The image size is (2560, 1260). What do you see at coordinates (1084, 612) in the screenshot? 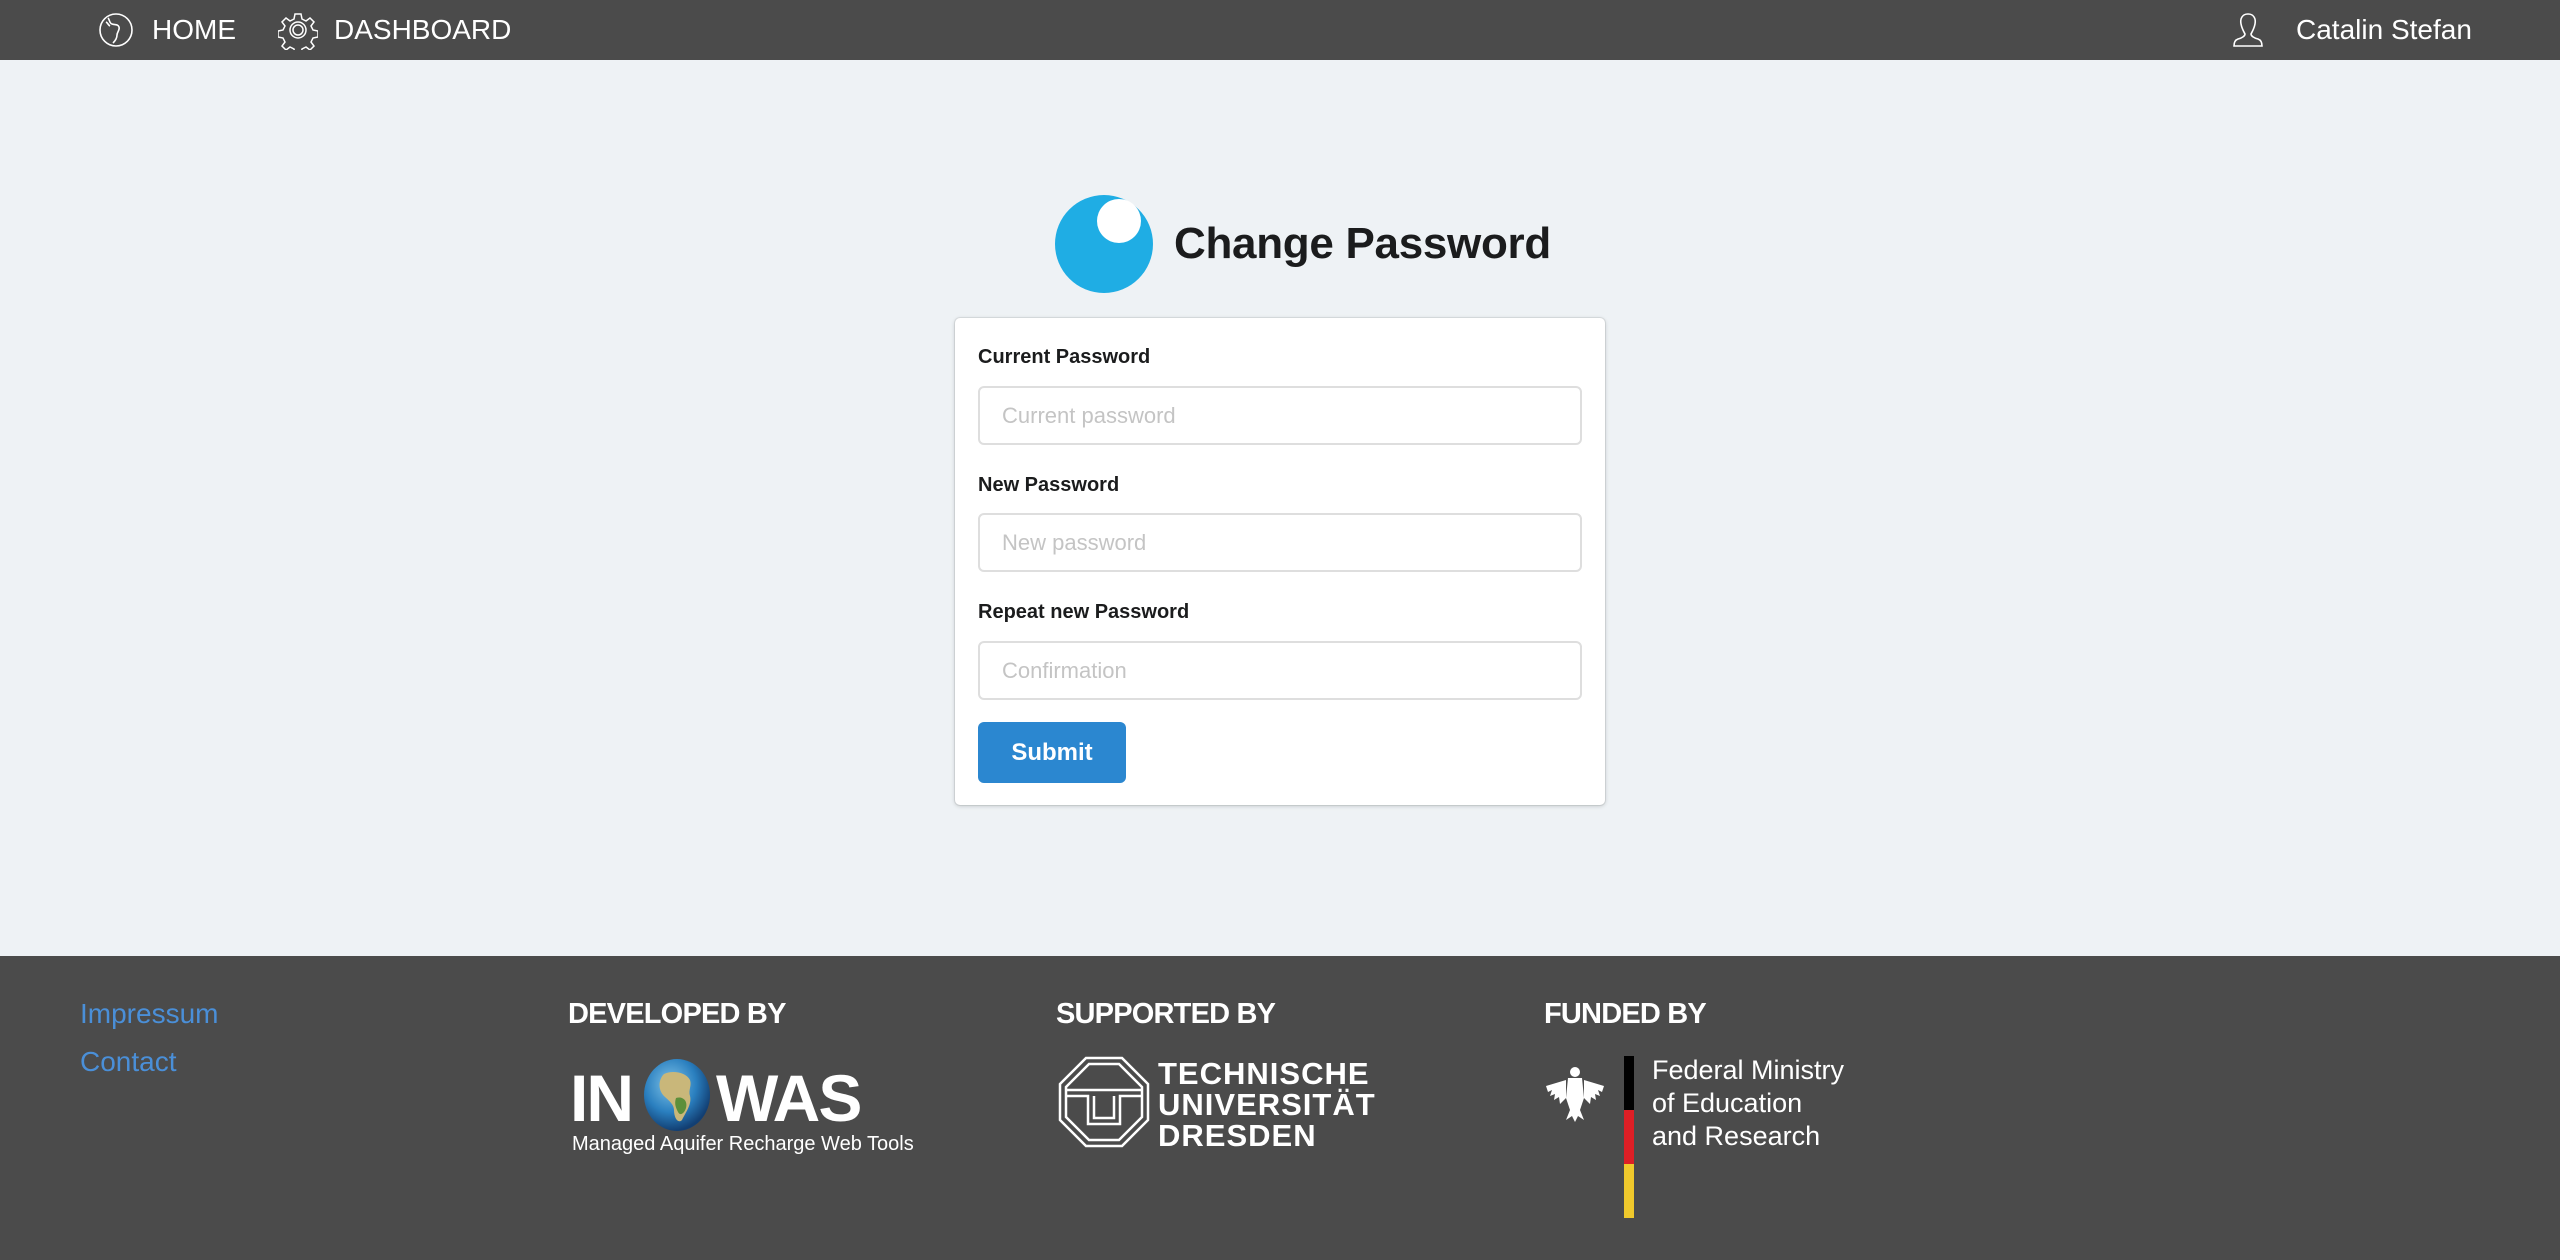
I see `repeat-password-label: Repeat new Password` at bounding box center [1084, 612].